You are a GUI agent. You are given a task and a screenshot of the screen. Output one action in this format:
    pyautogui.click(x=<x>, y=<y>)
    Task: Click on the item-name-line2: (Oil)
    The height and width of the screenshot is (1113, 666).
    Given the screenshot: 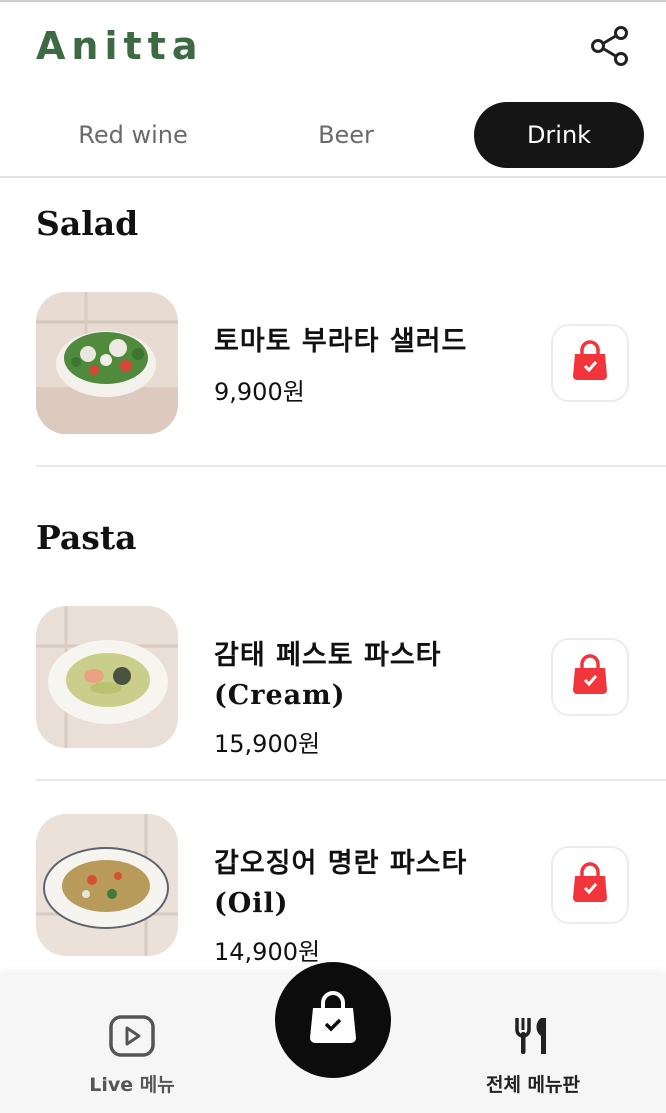 What is the action you would take?
    pyautogui.click(x=251, y=903)
    